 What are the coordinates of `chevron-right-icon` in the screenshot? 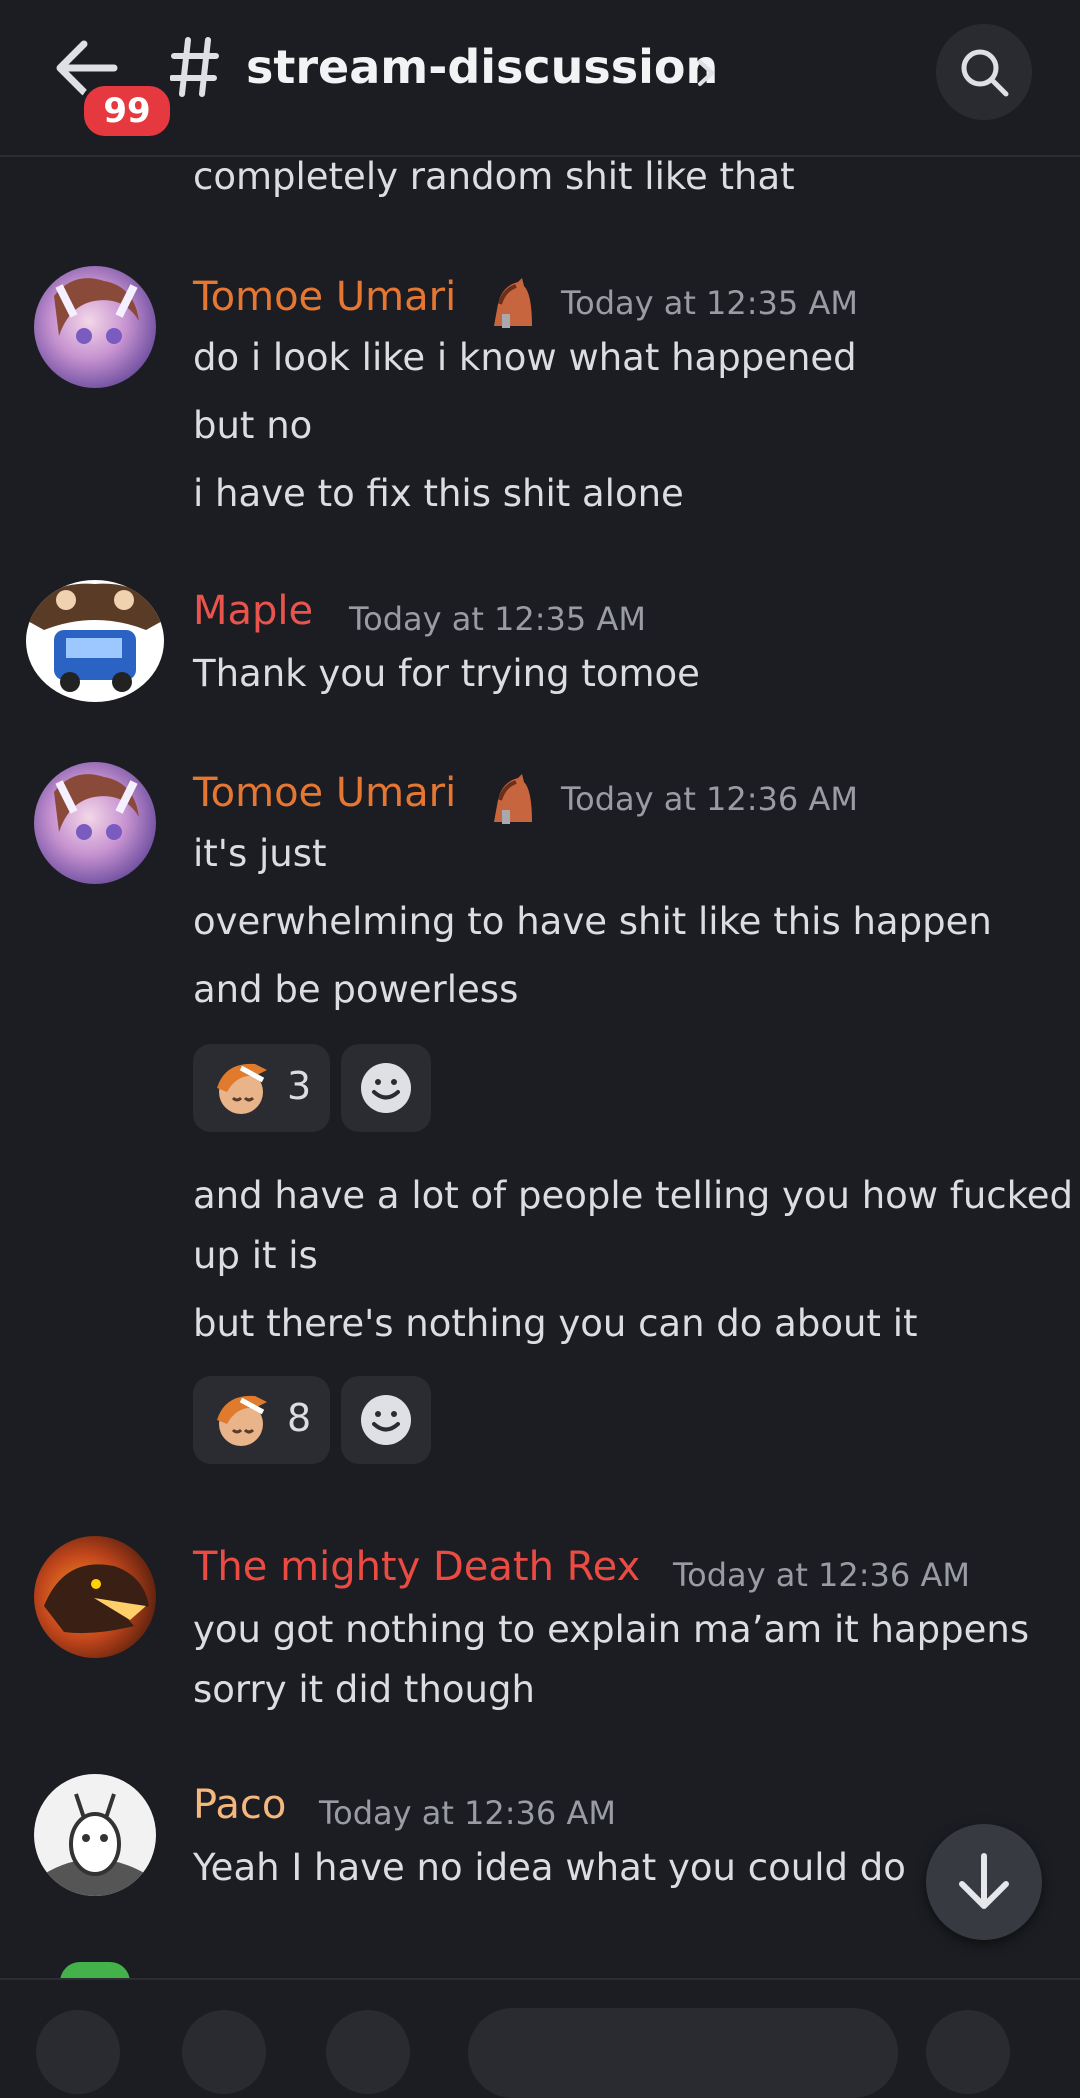 It's located at (706, 73).